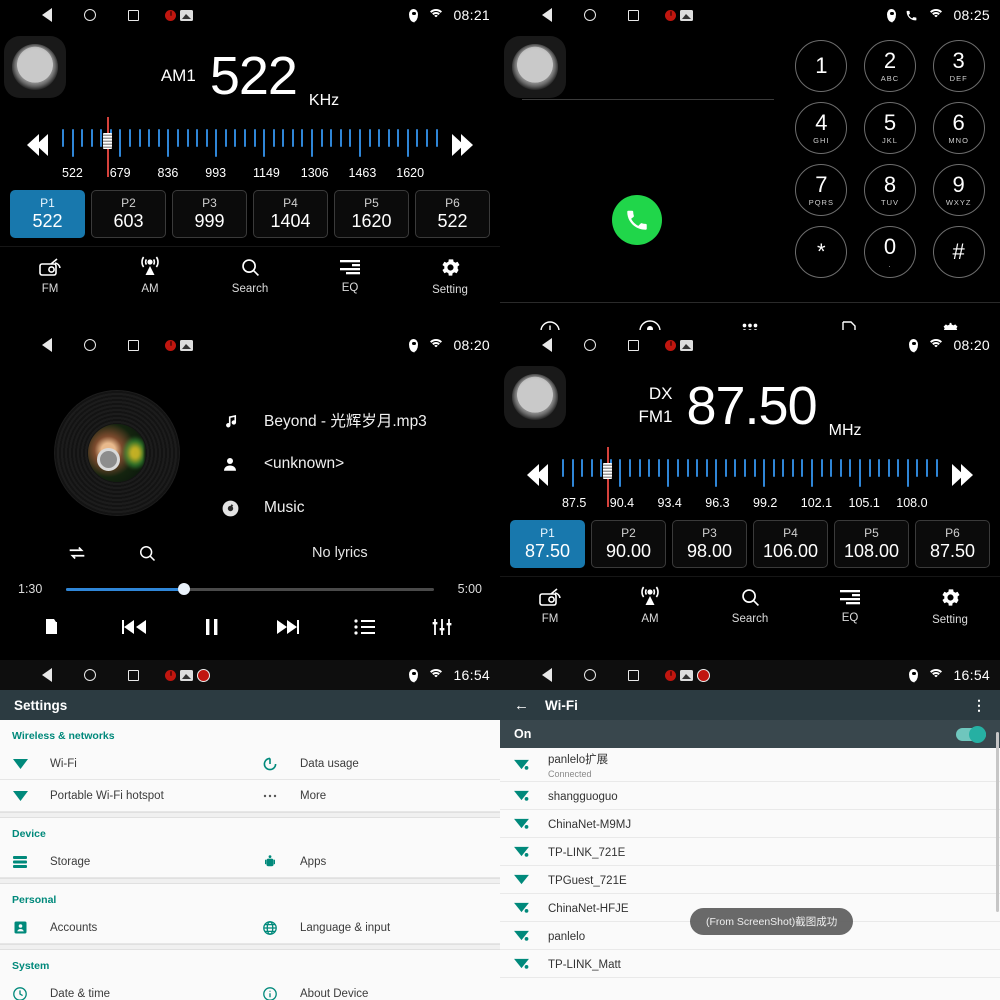  Describe the element at coordinates (77, 553) in the screenshot. I see `repeat-icon` at that location.